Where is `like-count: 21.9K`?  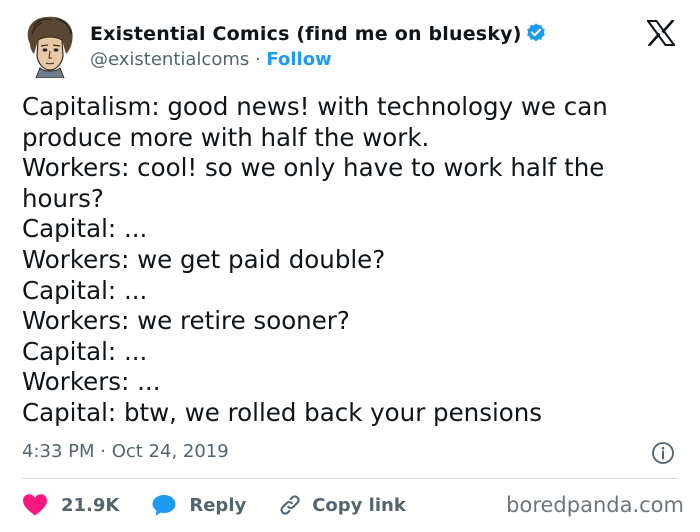 like-count: 21.9K is located at coordinates (90, 505).